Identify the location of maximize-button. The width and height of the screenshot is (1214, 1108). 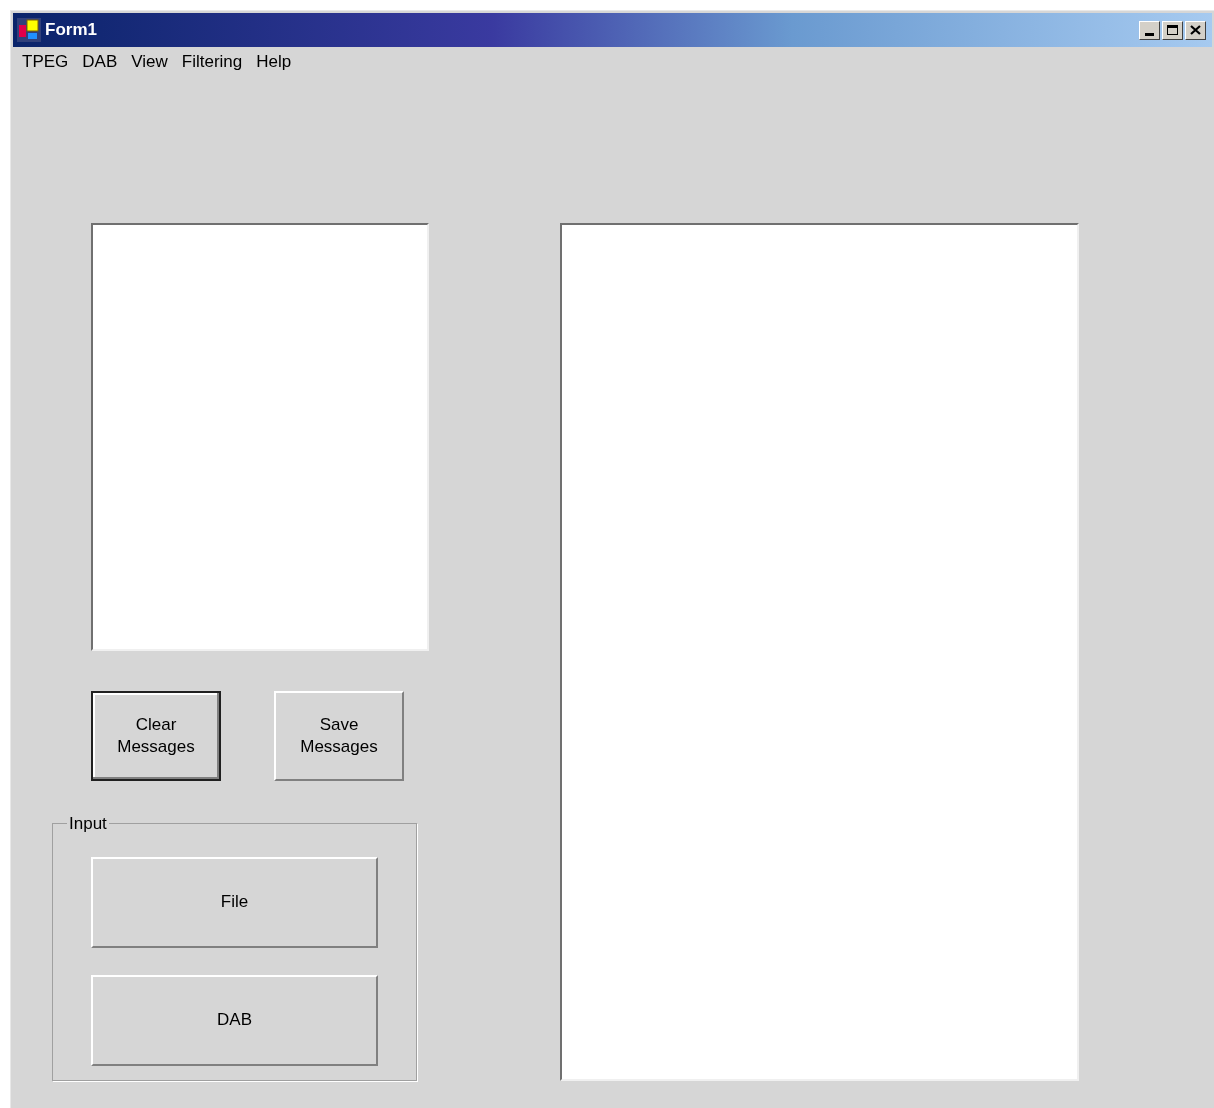
(1172, 30).